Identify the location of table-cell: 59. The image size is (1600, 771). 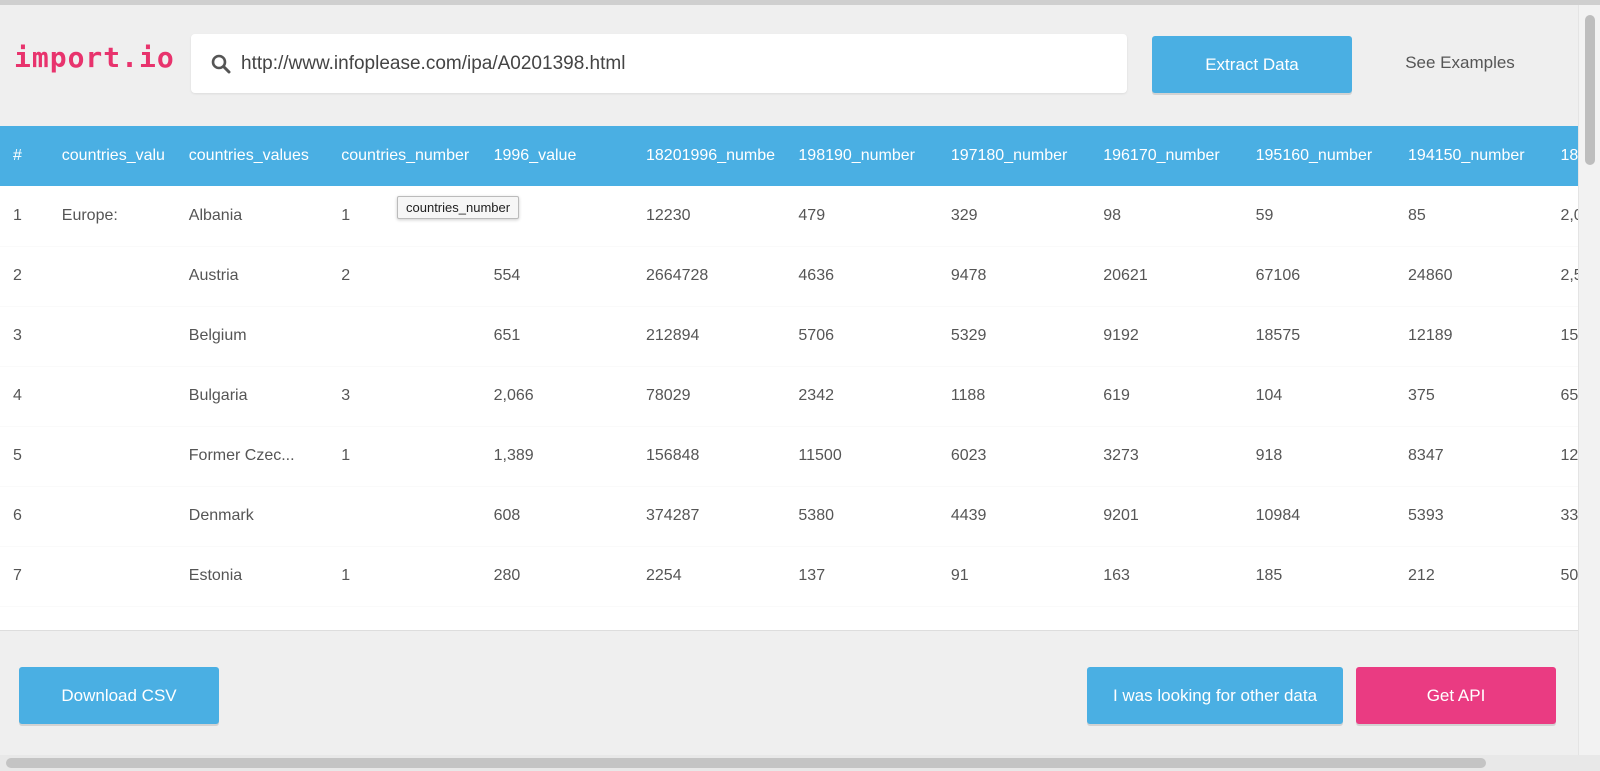
(1319, 216).